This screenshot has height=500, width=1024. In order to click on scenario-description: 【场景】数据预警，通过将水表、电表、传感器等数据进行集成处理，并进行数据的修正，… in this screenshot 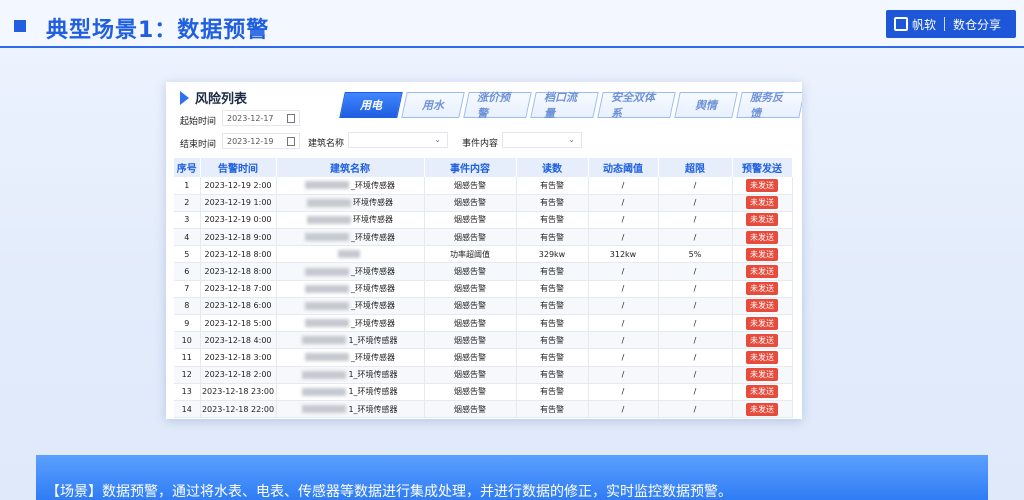, I will do `click(389, 492)`.